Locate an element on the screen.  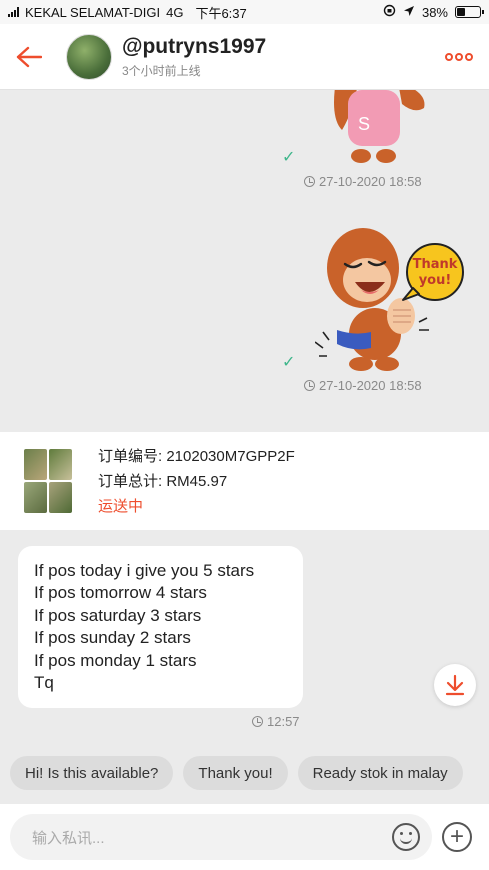
add-attachment-button: + is located at coordinates (457, 837).